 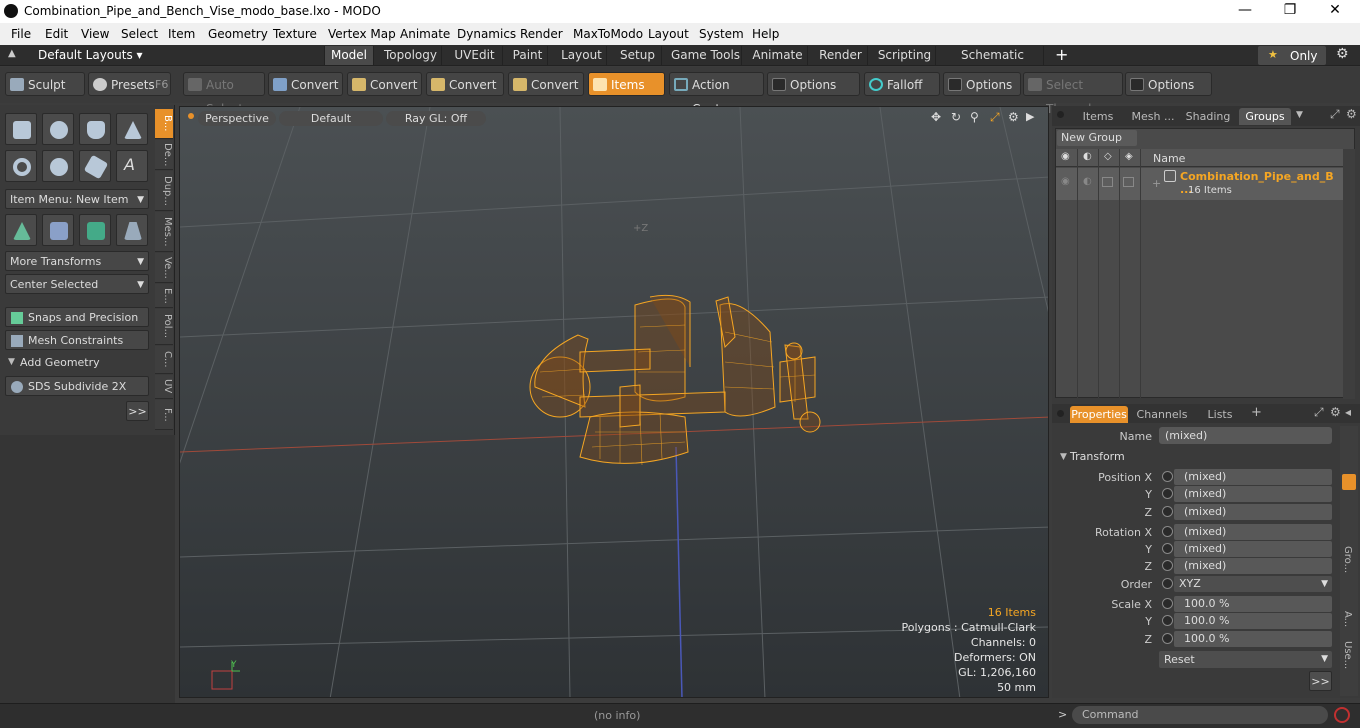 What do you see at coordinates (331, 118) in the screenshot?
I see `shading-default-button: Default` at bounding box center [331, 118].